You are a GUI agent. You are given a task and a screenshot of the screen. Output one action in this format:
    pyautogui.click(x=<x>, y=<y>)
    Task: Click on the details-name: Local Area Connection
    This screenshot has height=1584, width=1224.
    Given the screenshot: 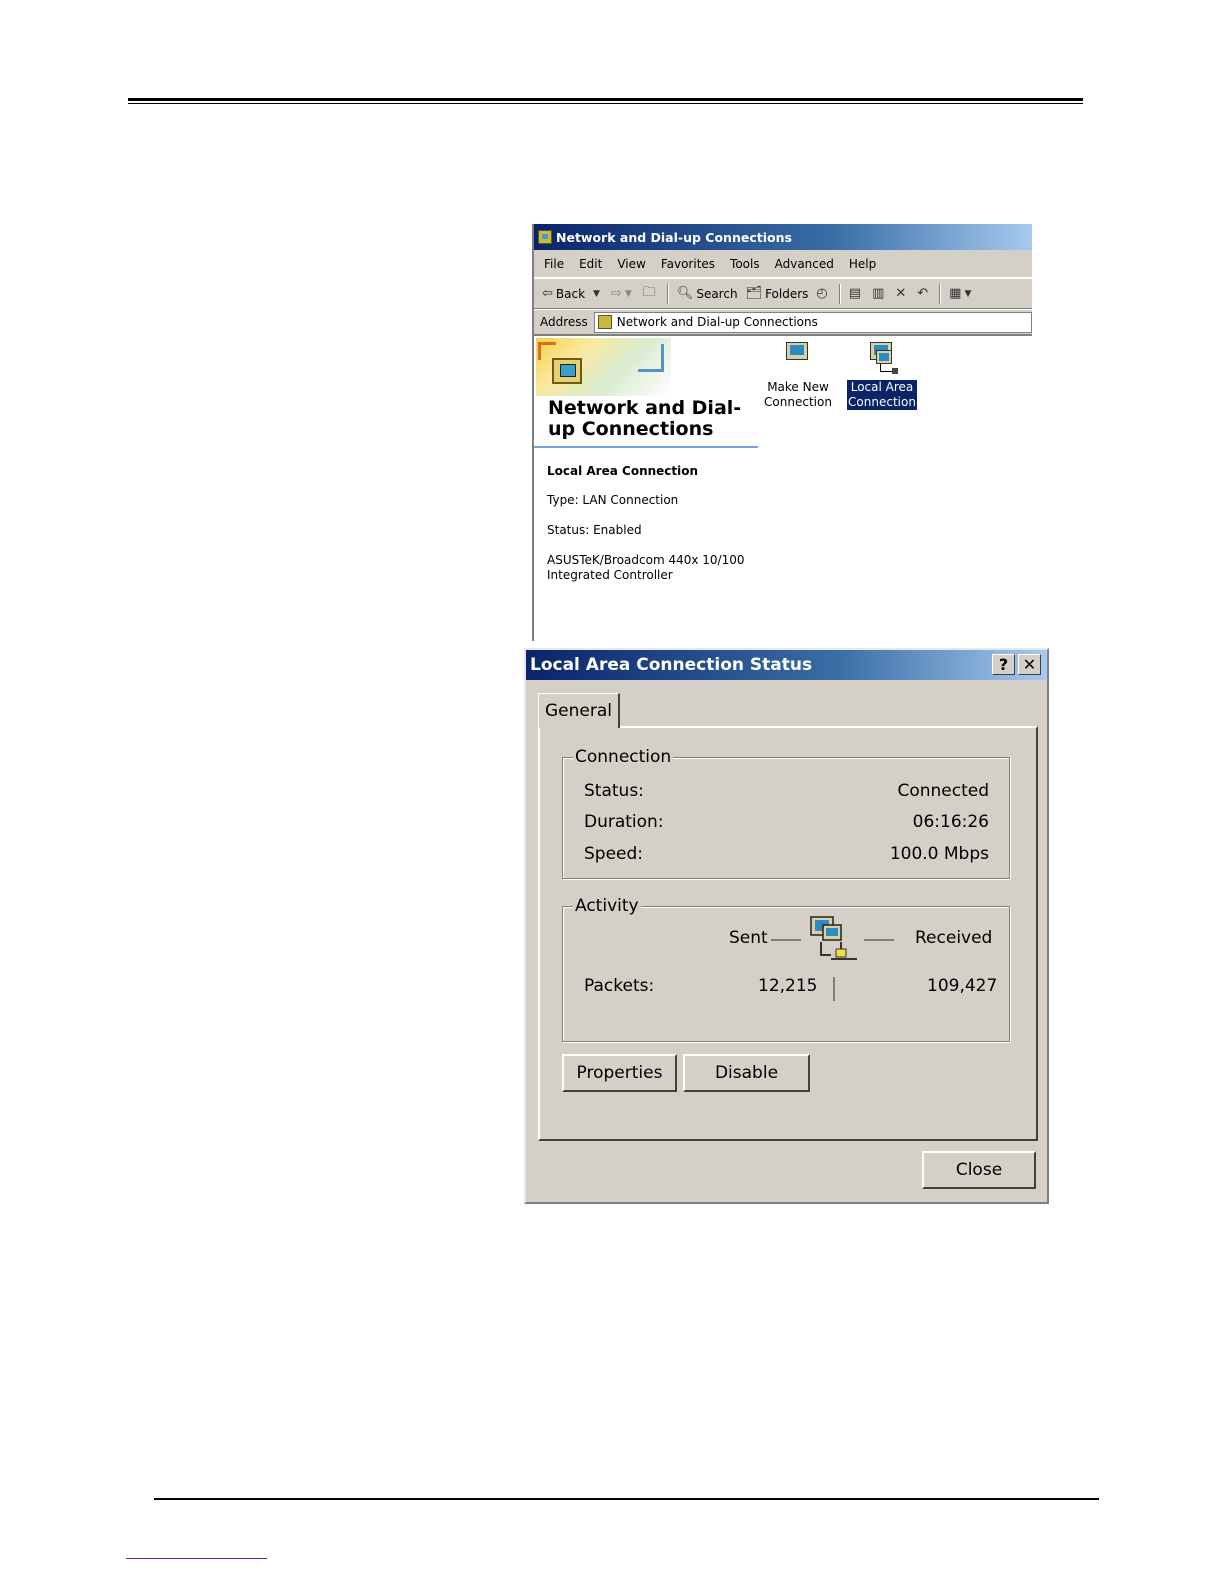 What is the action you would take?
    pyautogui.click(x=623, y=471)
    